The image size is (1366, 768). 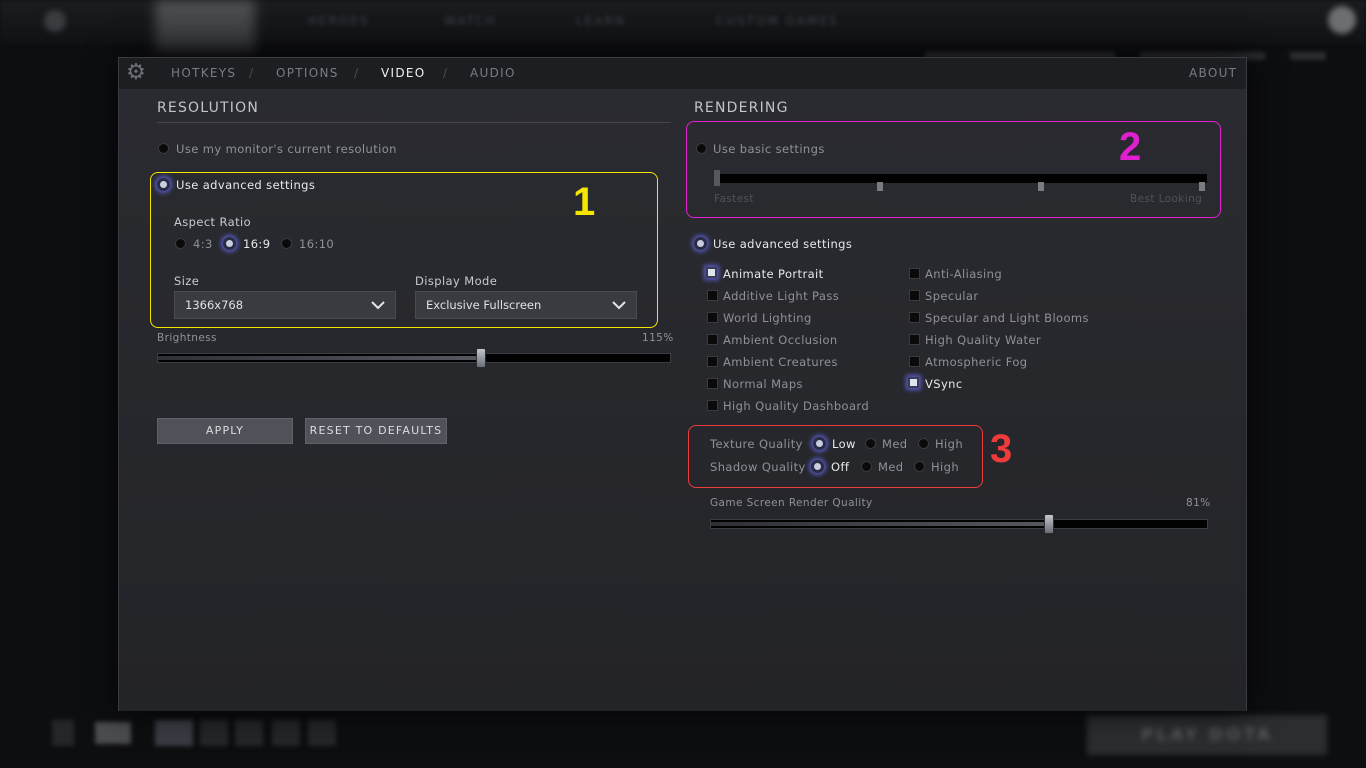 What do you see at coordinates (964, 274) in the screenshot?
I see `checkbox-label: Anti-Aliasing` at bounding box center [964, 274].